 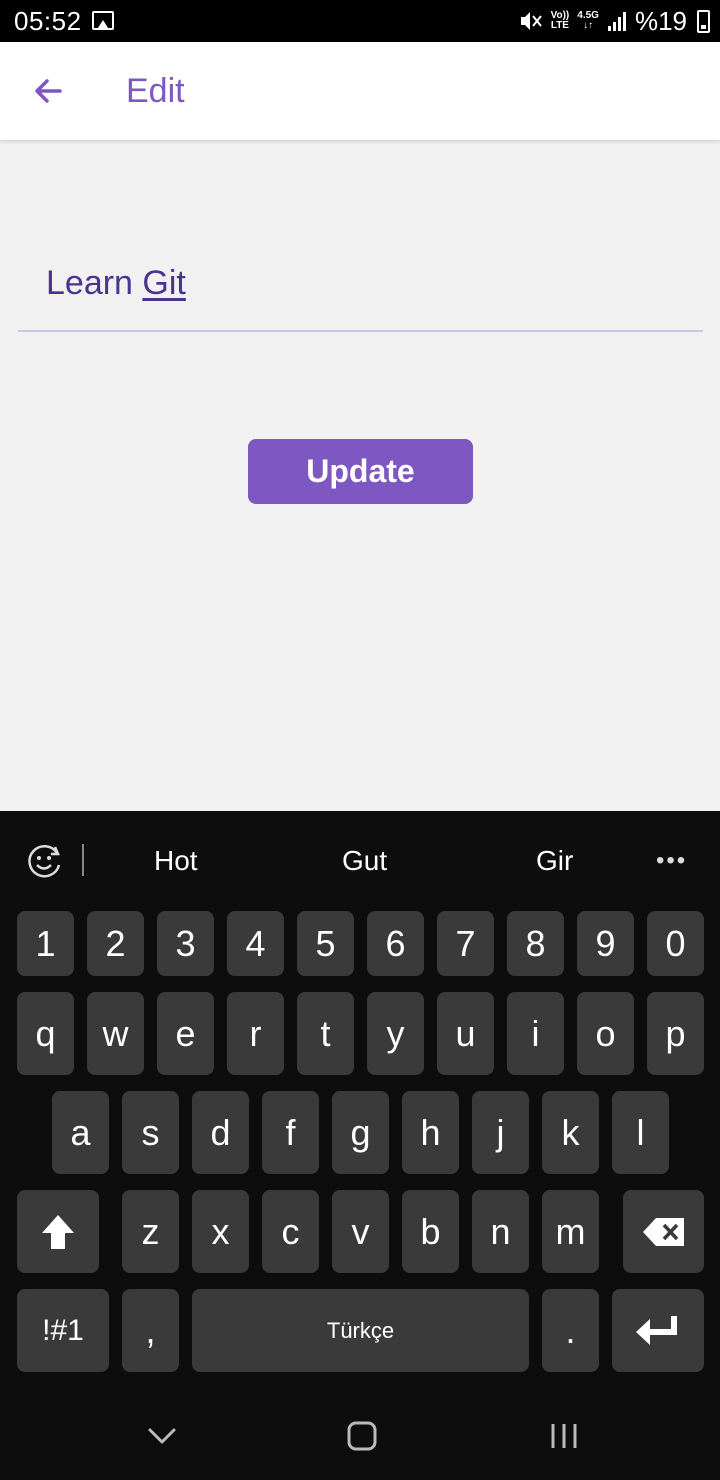 What do you see at coordinates (430, 1231) in the screenshot?
I see `key-b: b` at bounding box center [430, 1231].